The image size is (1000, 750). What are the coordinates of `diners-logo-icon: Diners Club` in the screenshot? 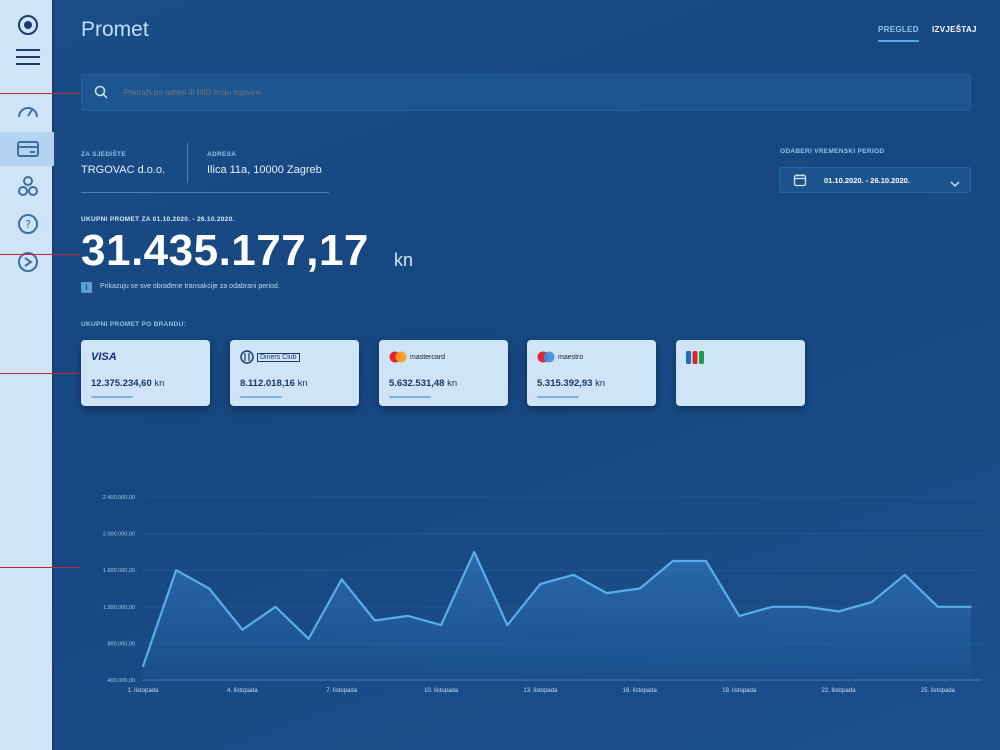 It's located at (270, 357).